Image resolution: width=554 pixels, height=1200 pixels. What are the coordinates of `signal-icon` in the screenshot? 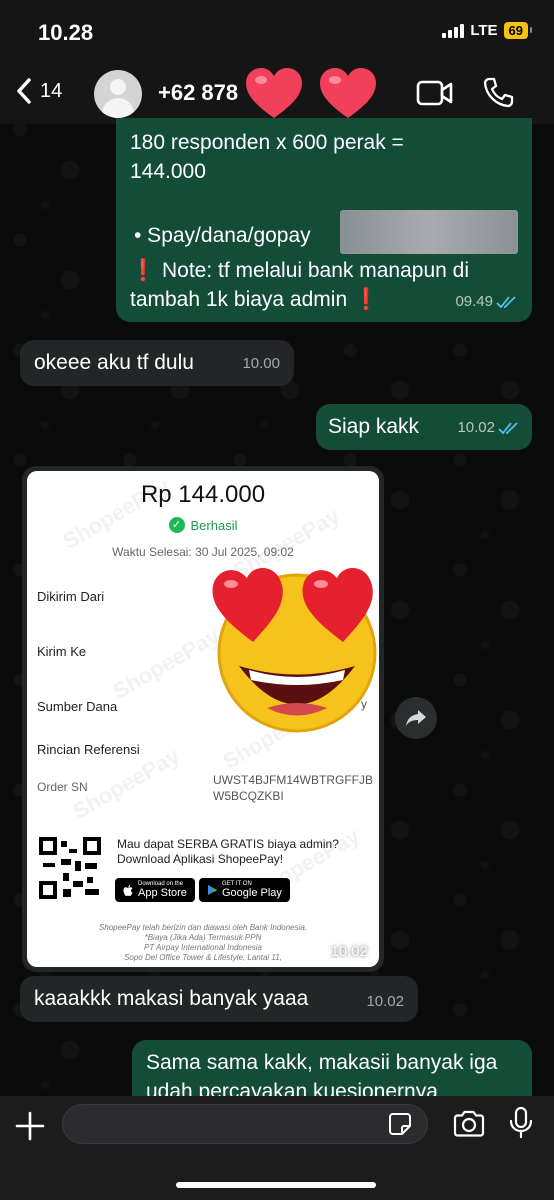 It's located at (453, 30).